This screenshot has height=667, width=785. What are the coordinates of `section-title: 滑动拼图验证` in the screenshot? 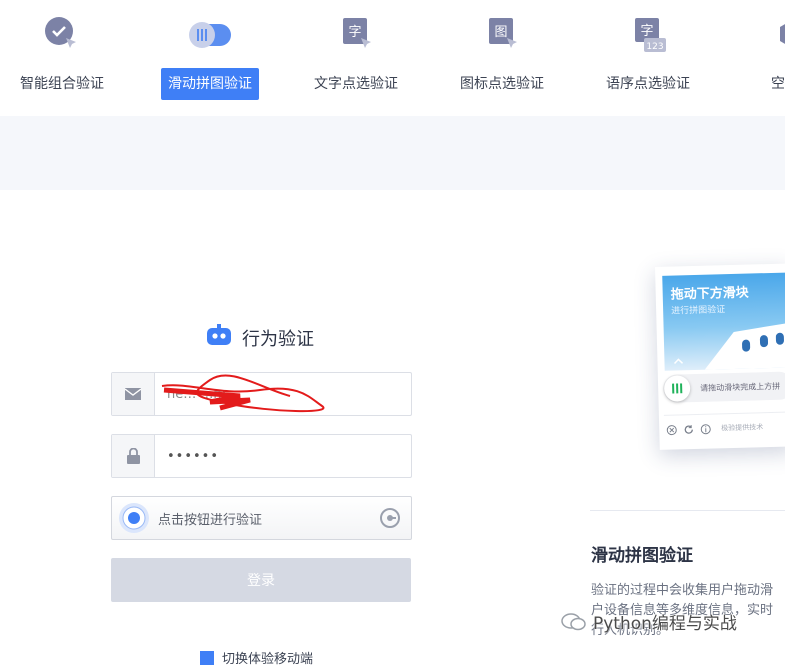 It's located at (642, 556).